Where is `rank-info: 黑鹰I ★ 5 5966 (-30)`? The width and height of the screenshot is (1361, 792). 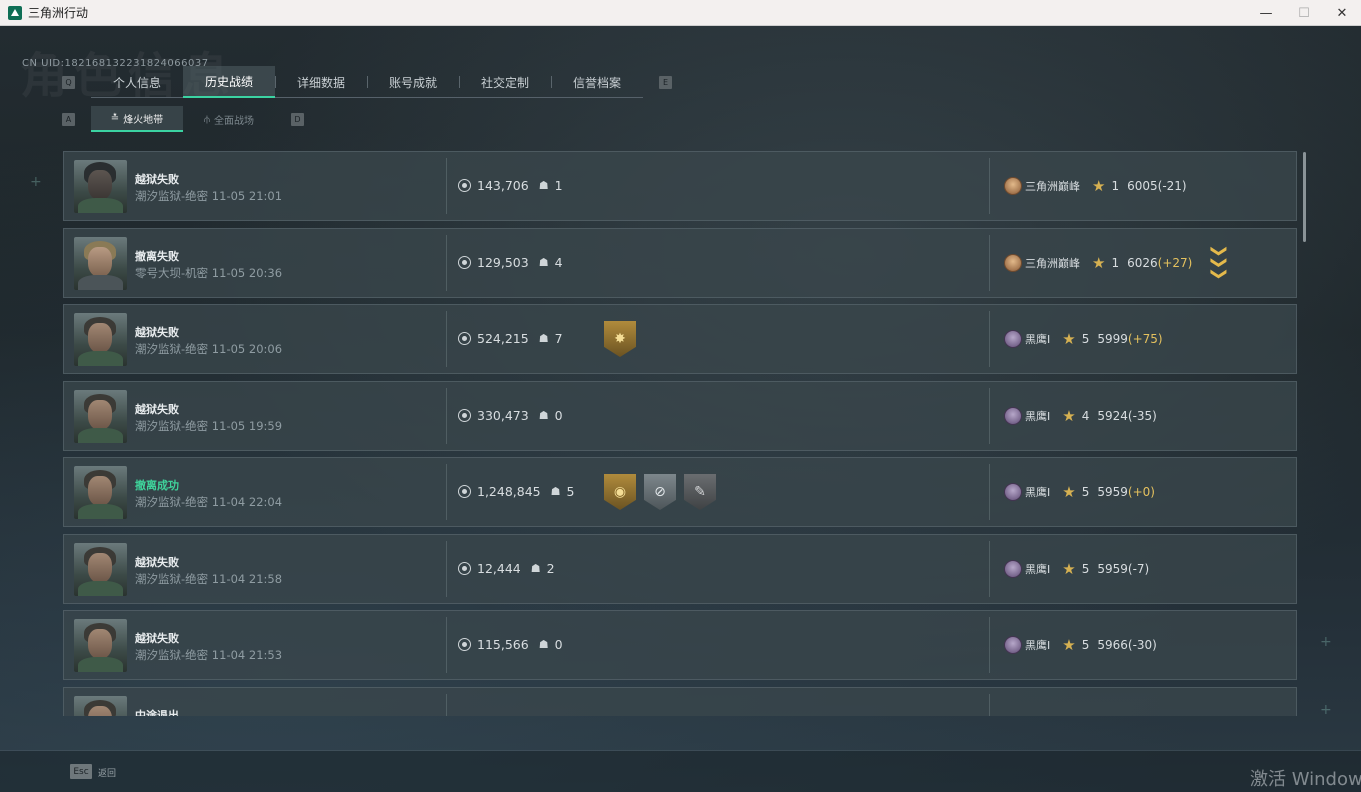
rank-info: 黑鹰I ★ 5 5966 (-30) is located at coordinates (1080, 645).